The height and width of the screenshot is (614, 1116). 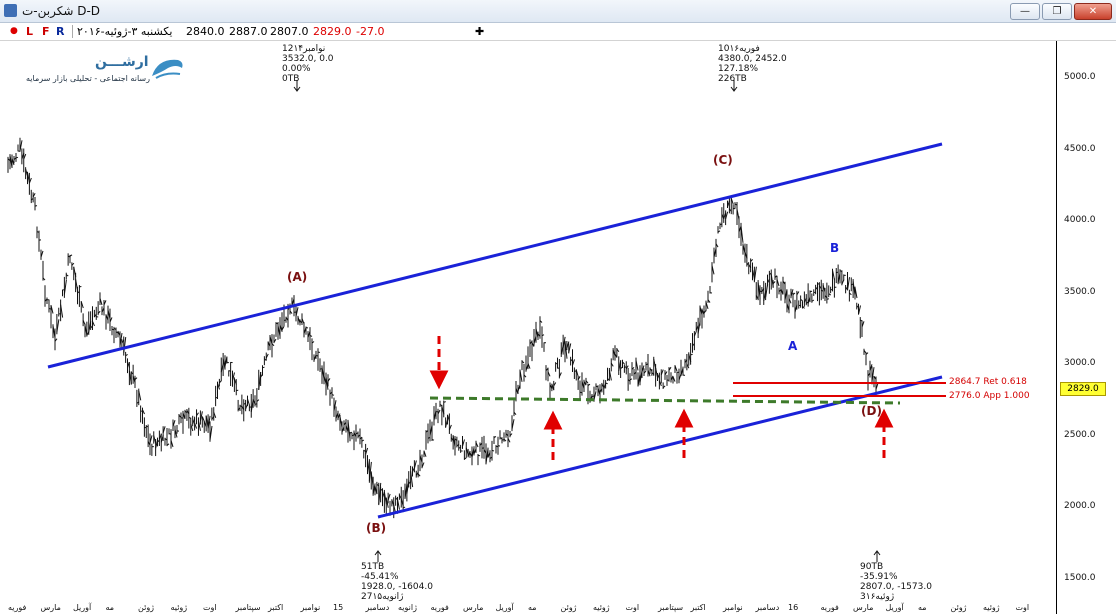 I want to click on quote-low: 2807.0, so click(x=289, y=31).